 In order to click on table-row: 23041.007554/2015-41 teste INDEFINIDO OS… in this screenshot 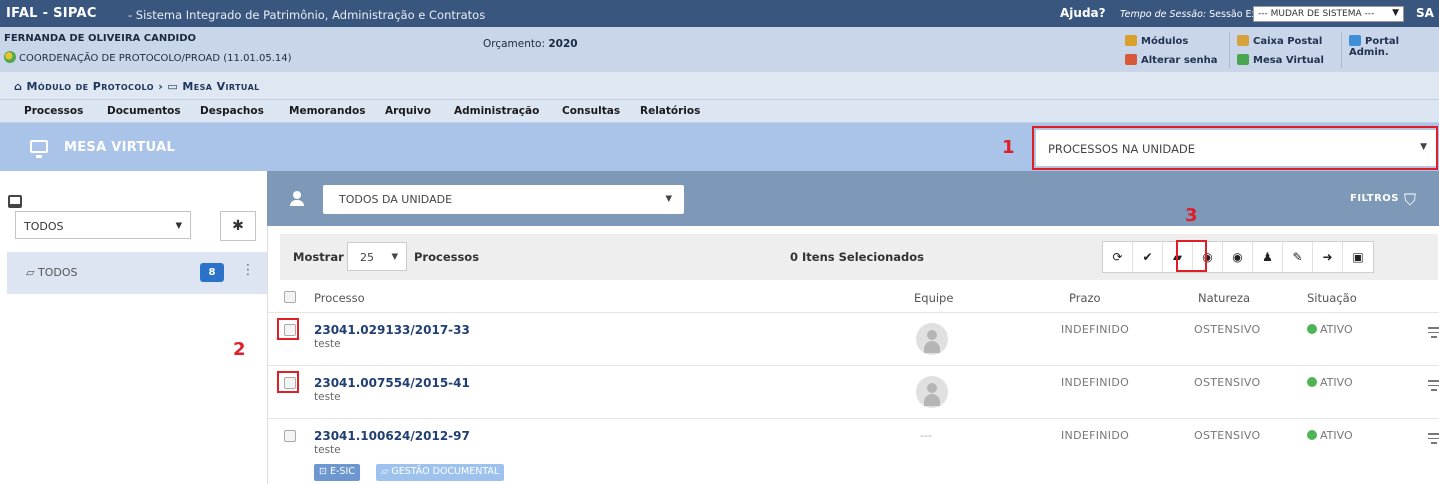, I will do `click(853, 391)`.